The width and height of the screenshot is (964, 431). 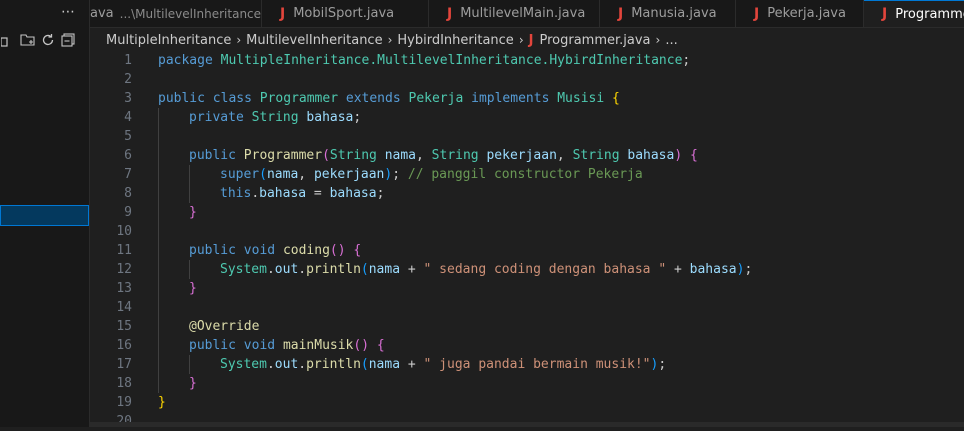 I want to click on new-file-icon, so click(x=8, y=40).